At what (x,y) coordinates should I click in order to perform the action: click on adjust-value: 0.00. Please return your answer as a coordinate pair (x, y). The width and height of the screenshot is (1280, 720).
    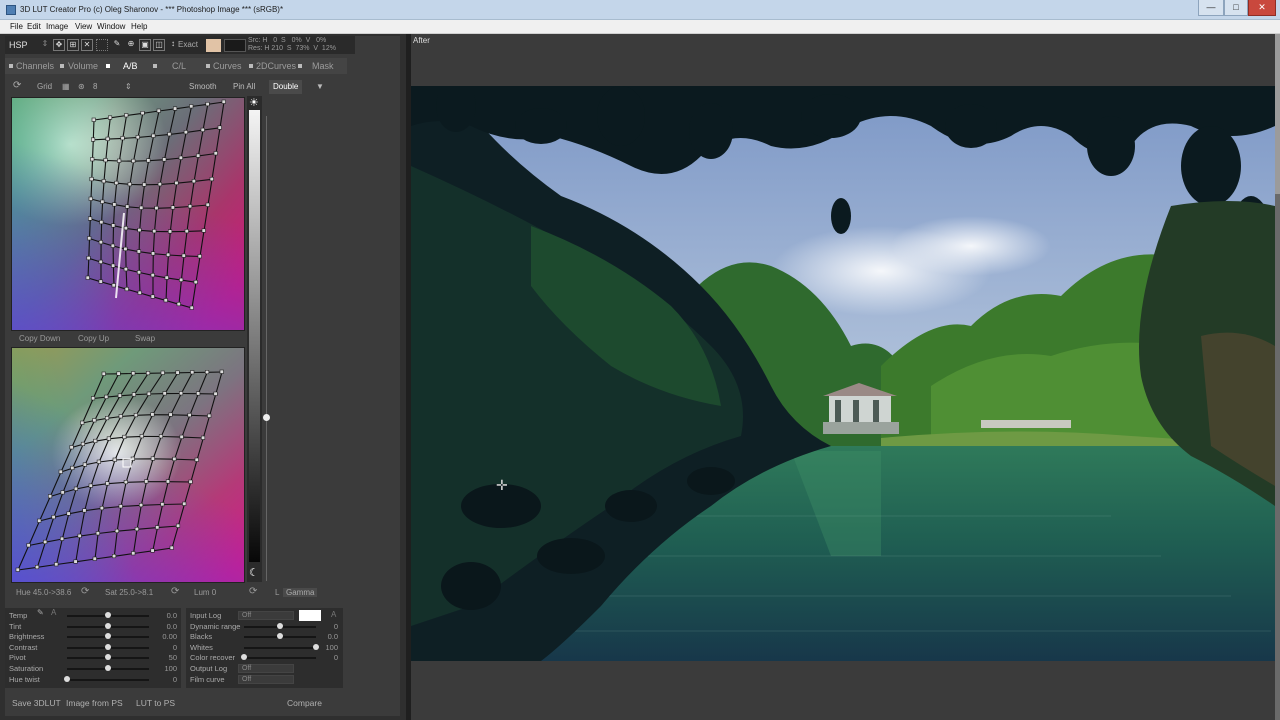
    Looking at the image, I should click on (165, 636).